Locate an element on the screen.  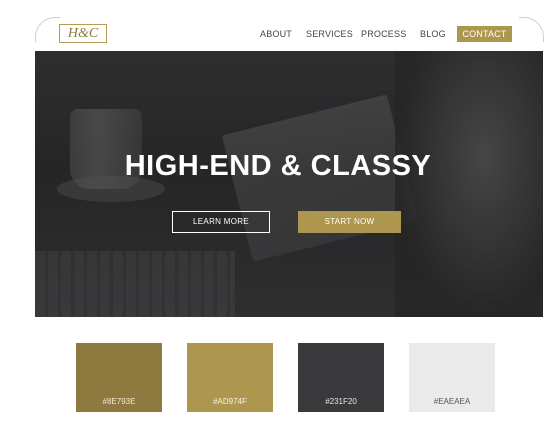
swatch-label: #231F20 is located at coordinates (341, 401).